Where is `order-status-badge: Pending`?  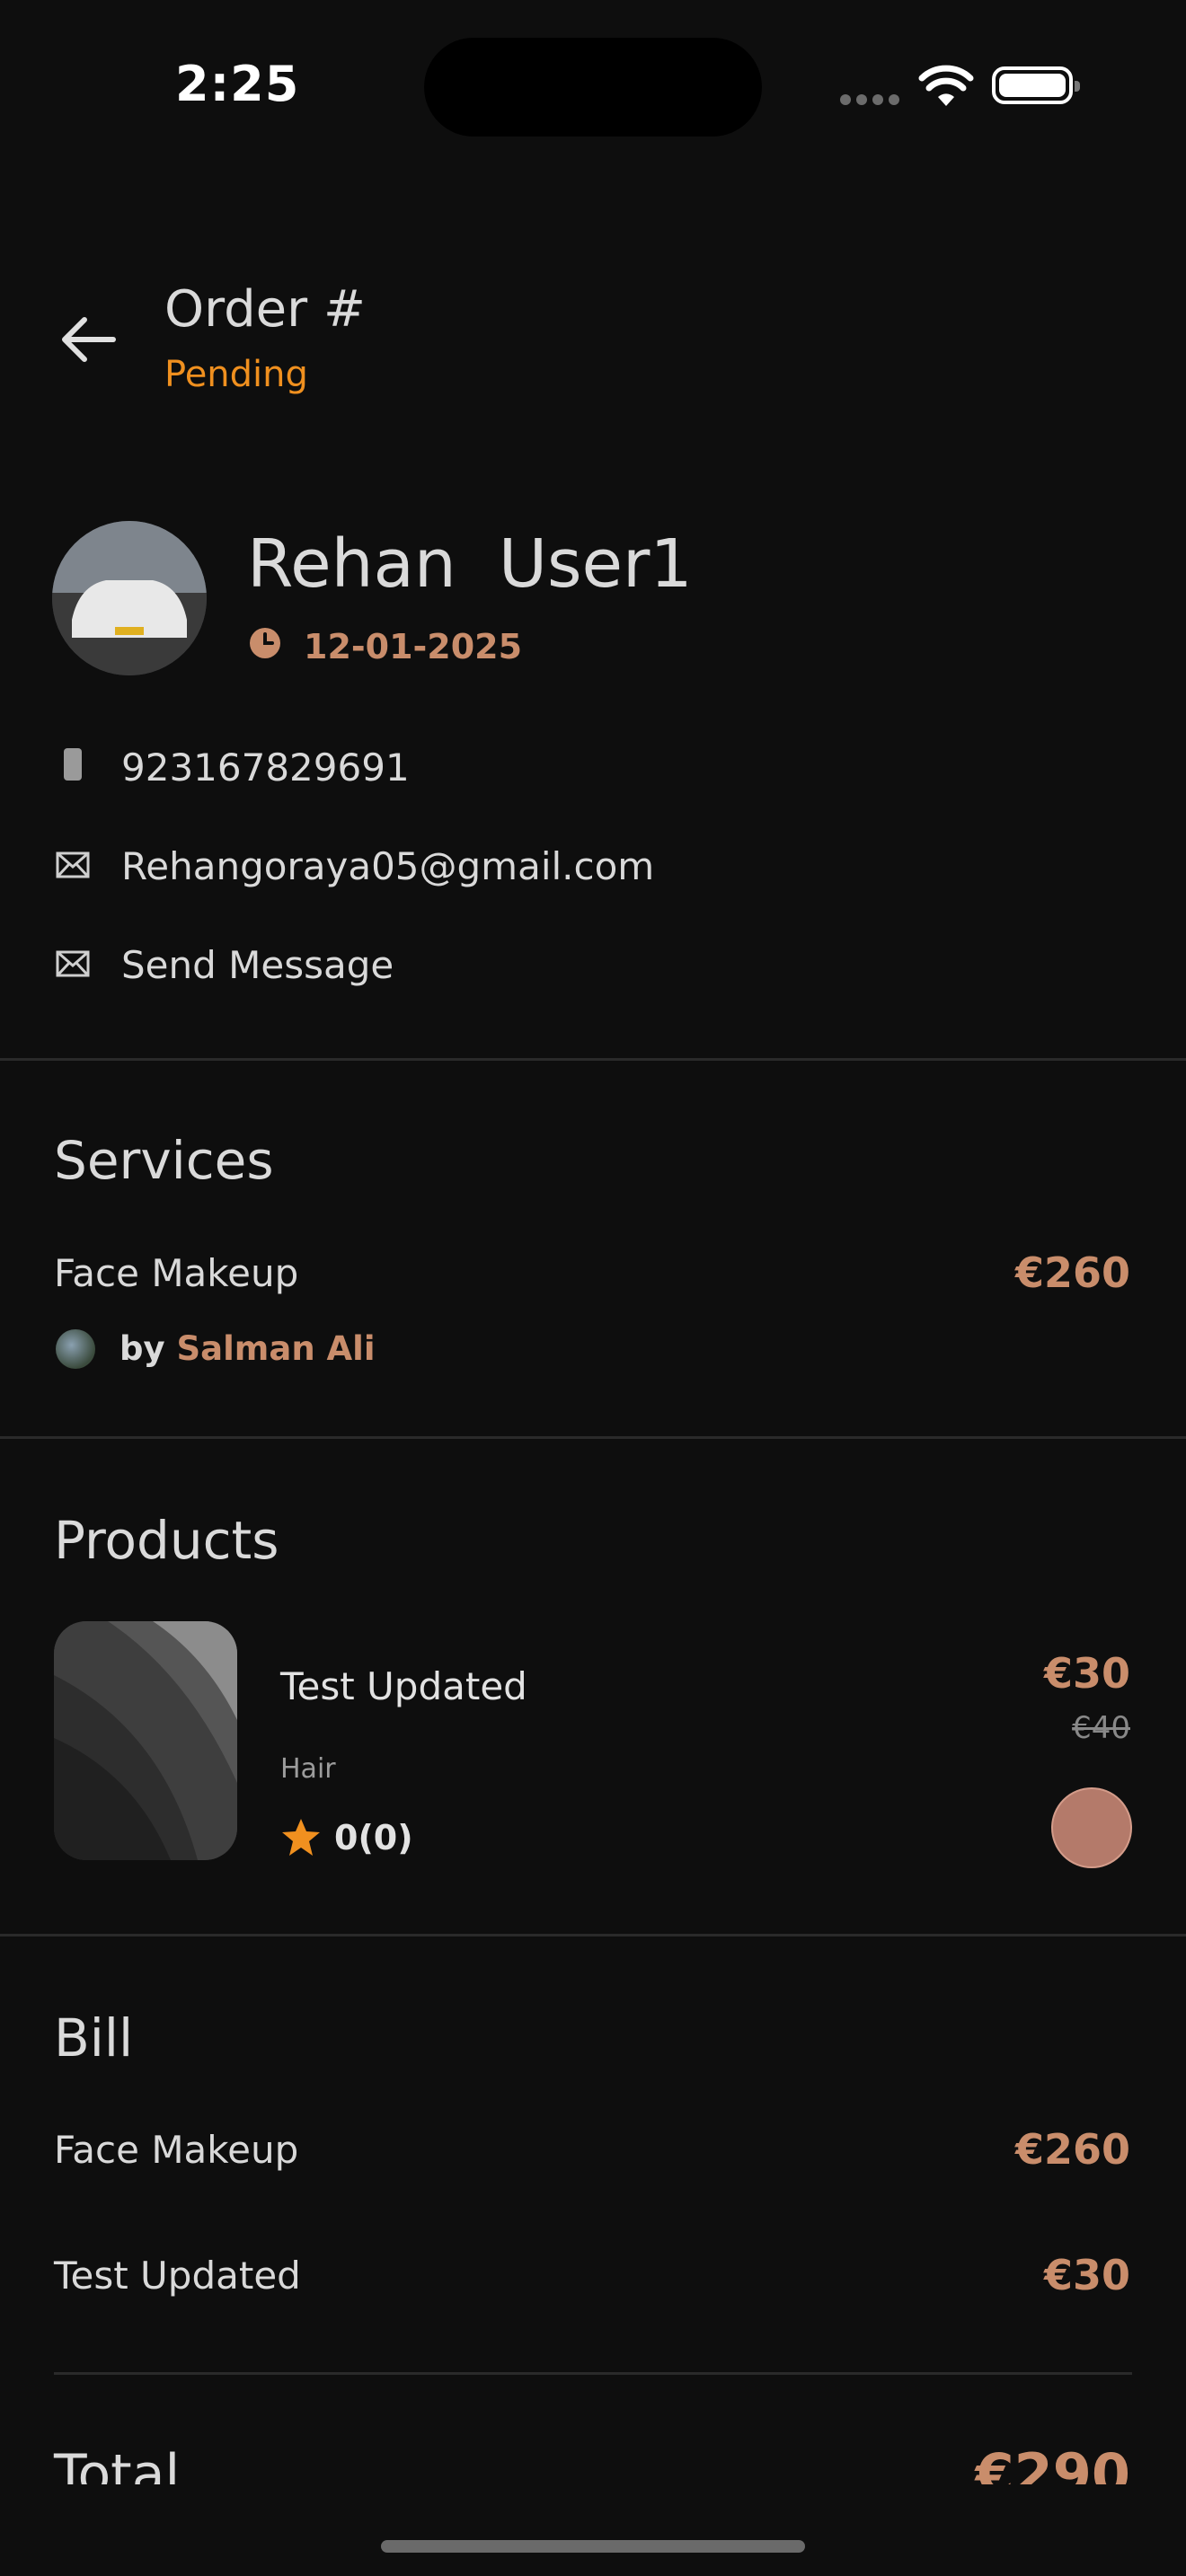
order-status-badge: Pending is located at coordinates (236, 374).